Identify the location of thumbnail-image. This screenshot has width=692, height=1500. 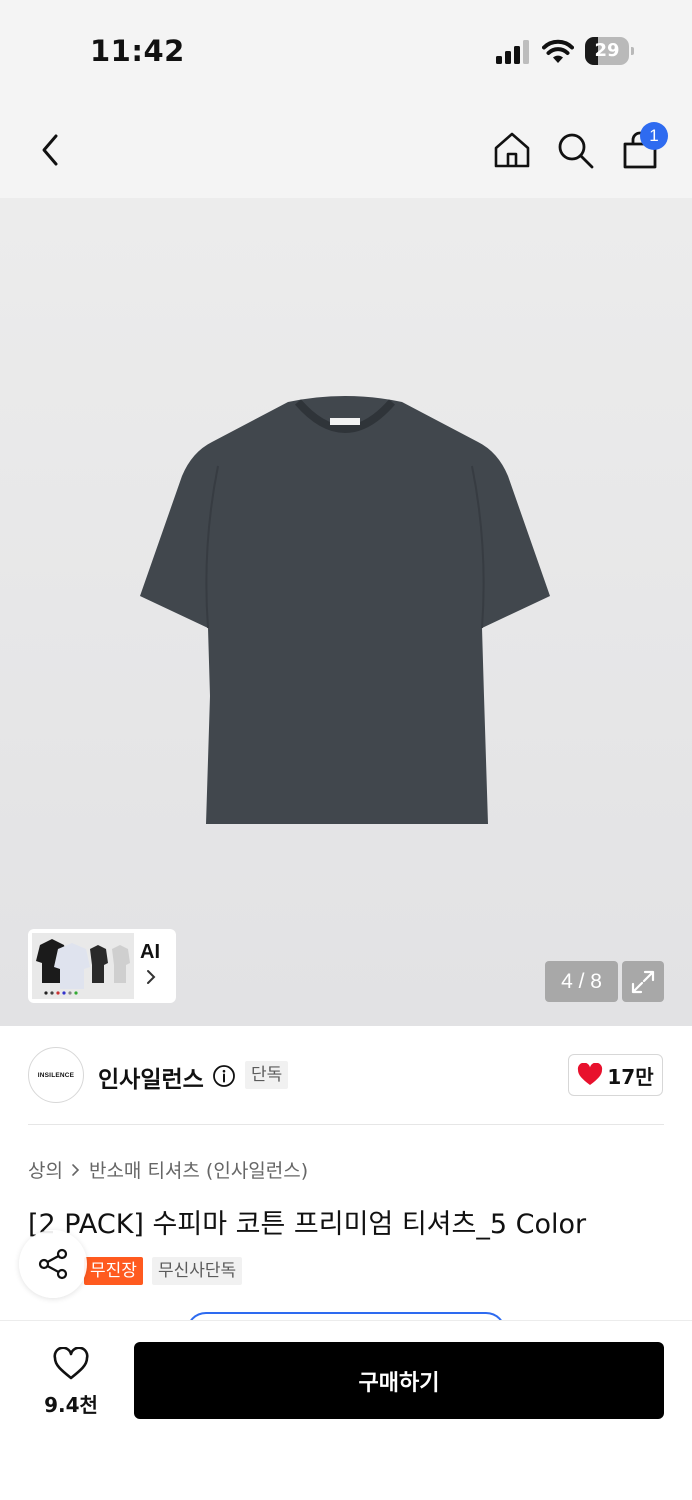
(83, 966).